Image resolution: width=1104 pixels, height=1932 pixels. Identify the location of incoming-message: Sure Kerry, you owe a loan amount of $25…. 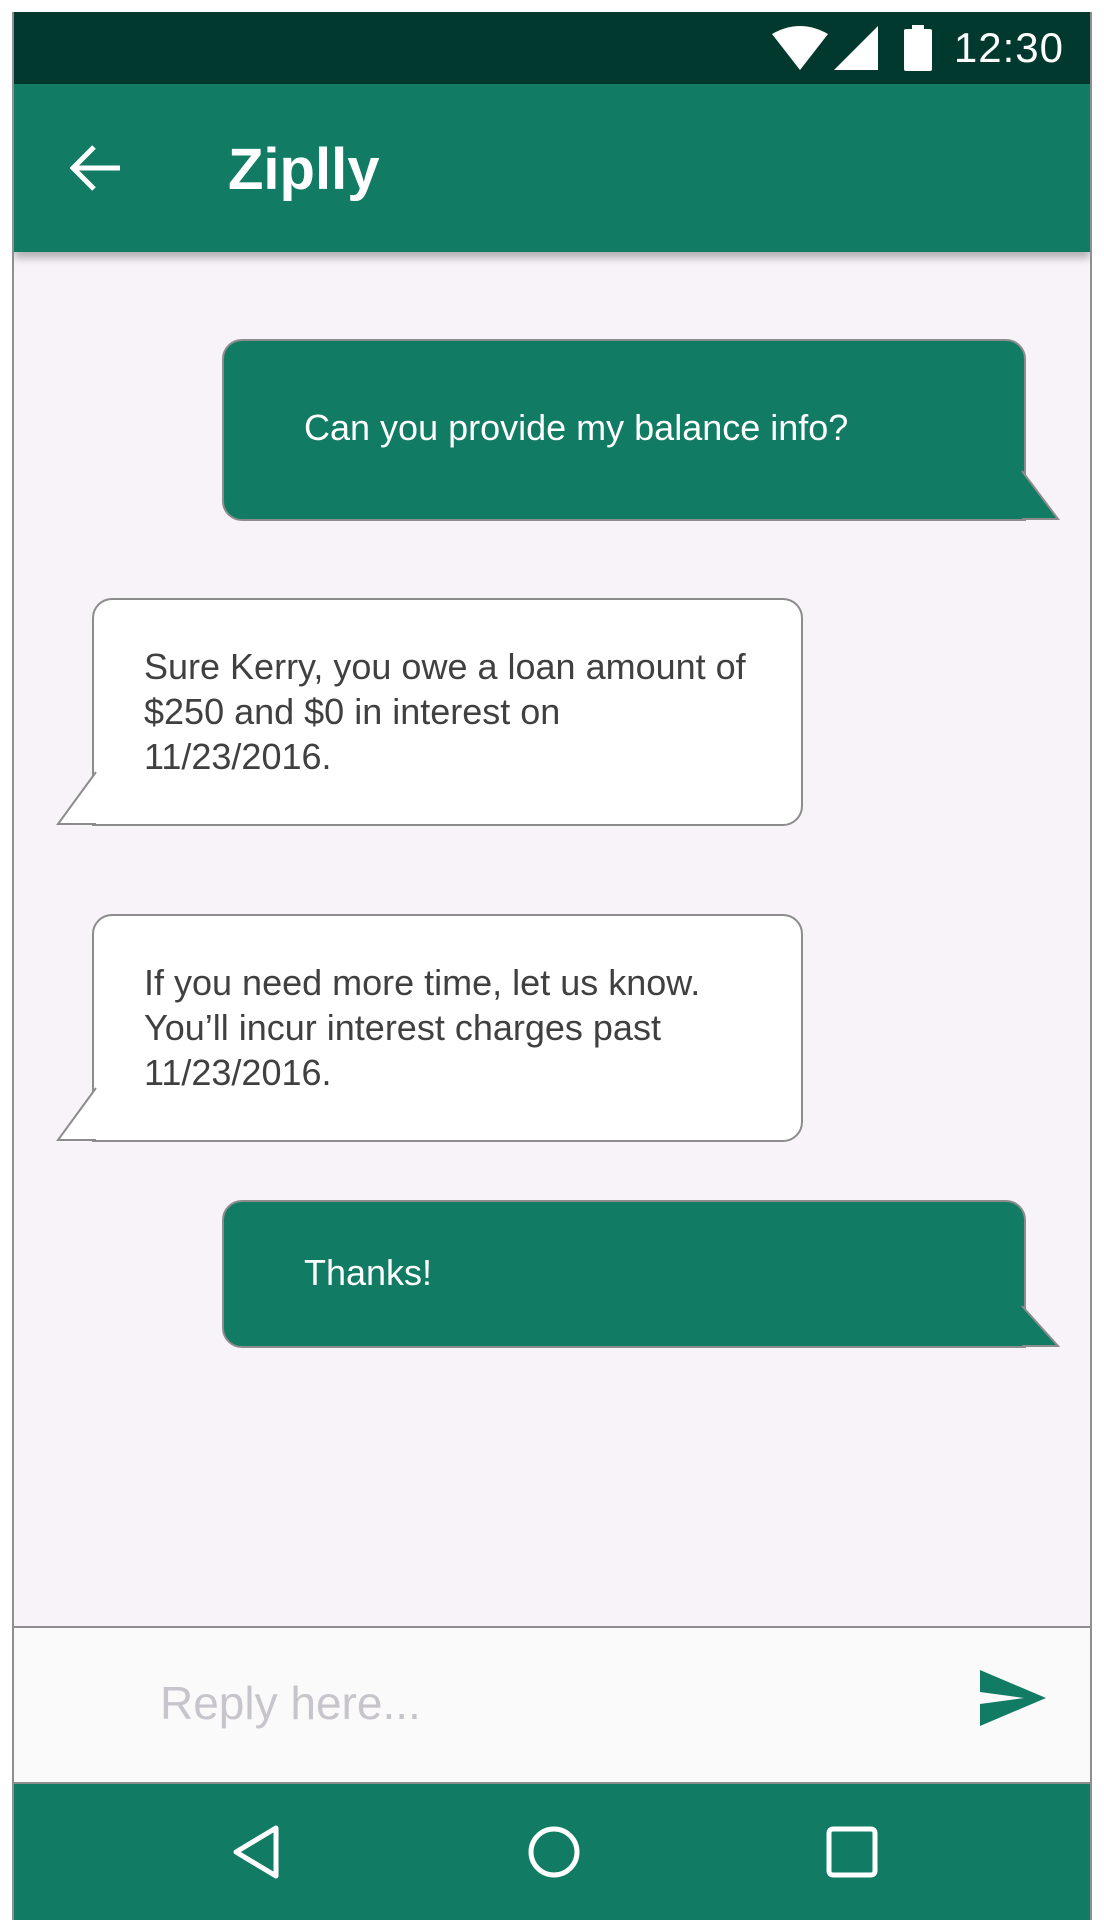
(429, 712).